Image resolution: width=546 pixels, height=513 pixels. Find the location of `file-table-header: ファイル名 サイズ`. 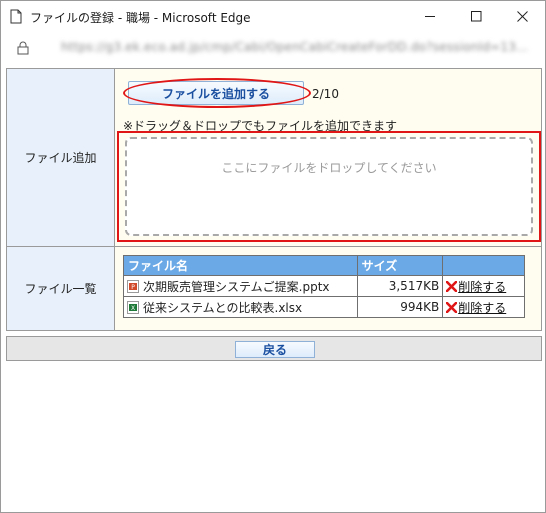

file-table-header: ファイル名 サイズ is located at coordinates (324, 265).